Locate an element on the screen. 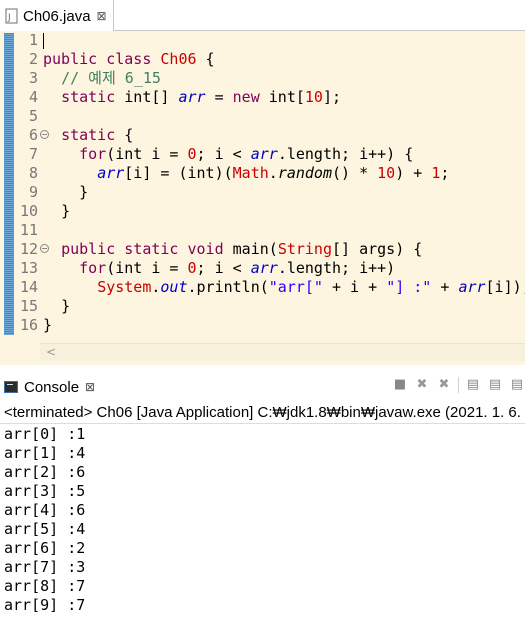 Image resolution: width=525 pixels, height=639 pixels. code-line-12: public static void main(String[] args) { is located at coordinates (284, 249).